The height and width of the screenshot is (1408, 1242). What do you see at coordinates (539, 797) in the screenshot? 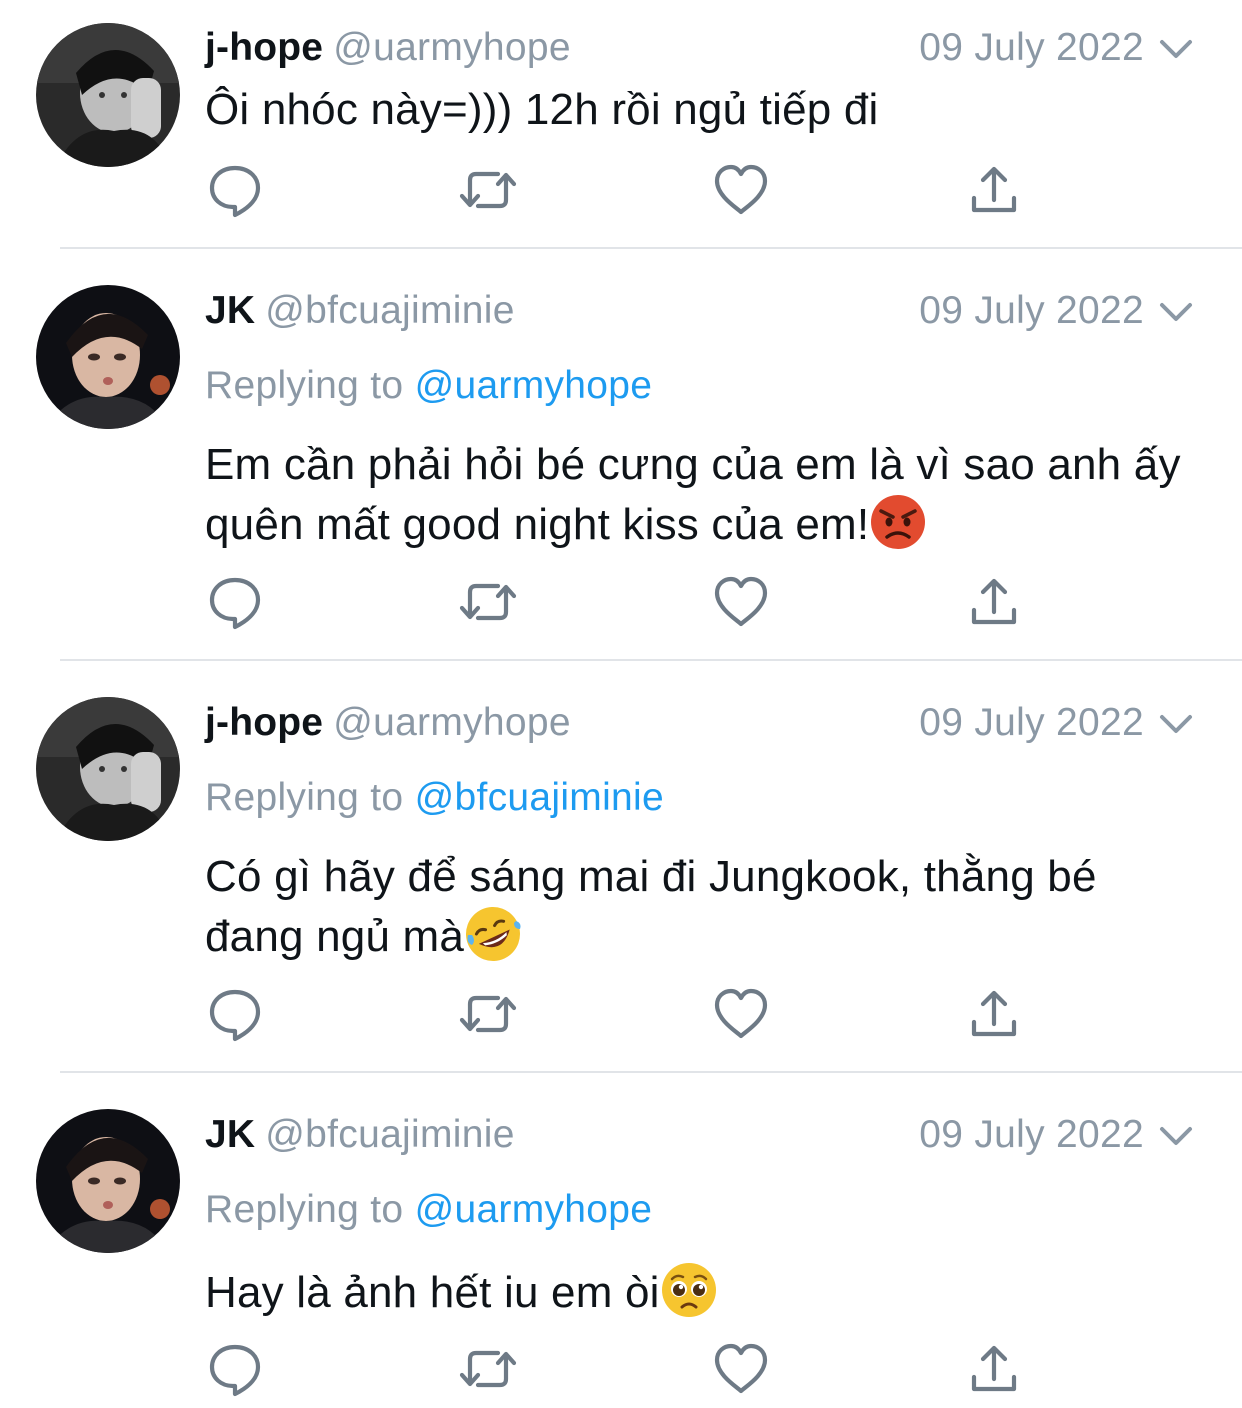
I see `replying-to-handle: @bfcuajiminie` at bounding box center [539, 797].